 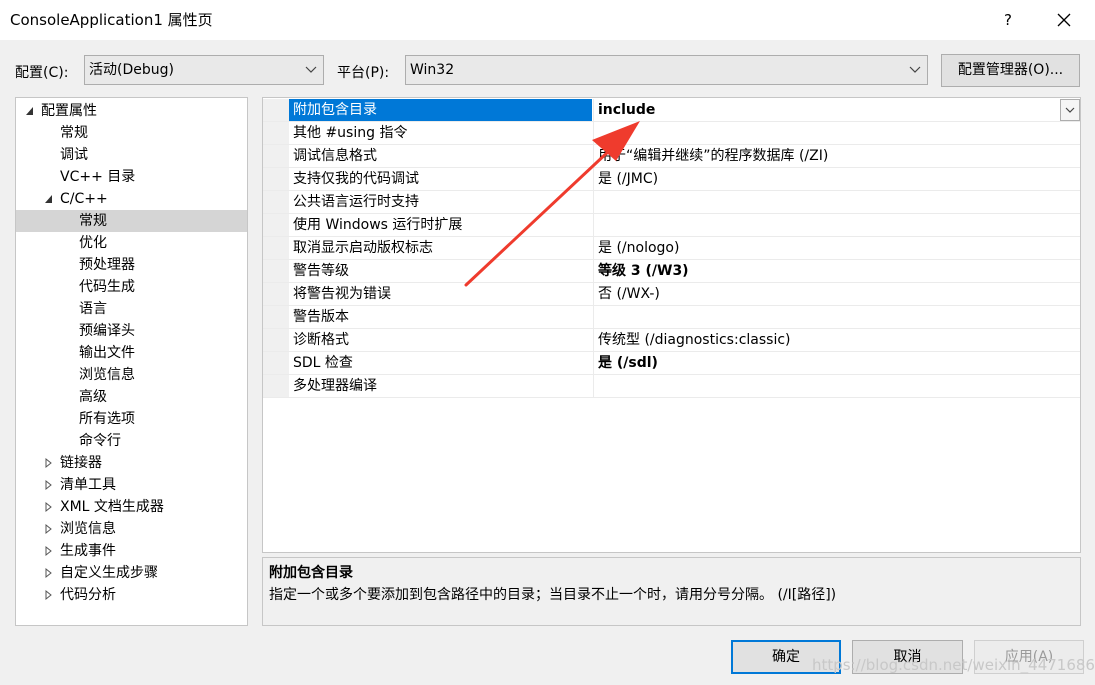 I want to click on annotation-arrow, so click(x=552, y=204).